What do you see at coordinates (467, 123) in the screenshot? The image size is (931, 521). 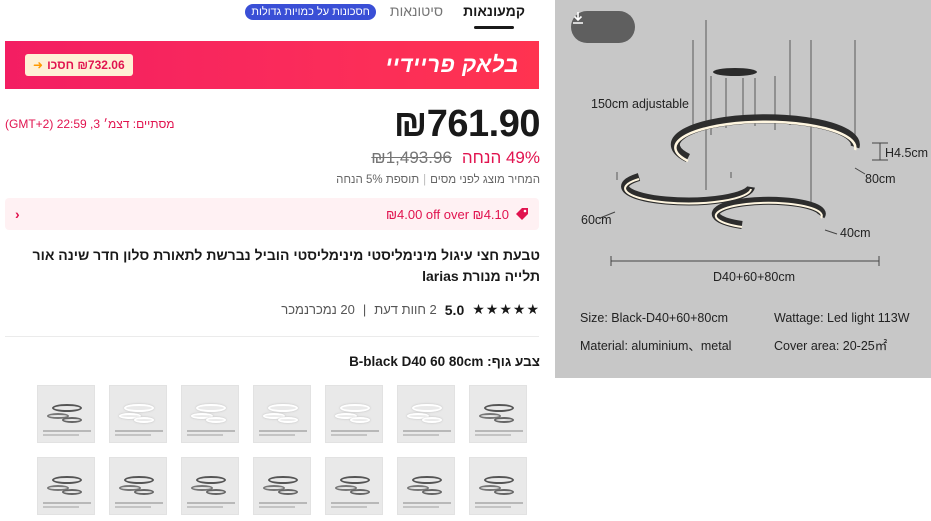 I see `current-price: ₪761.90` at bounding box center [467, 123].